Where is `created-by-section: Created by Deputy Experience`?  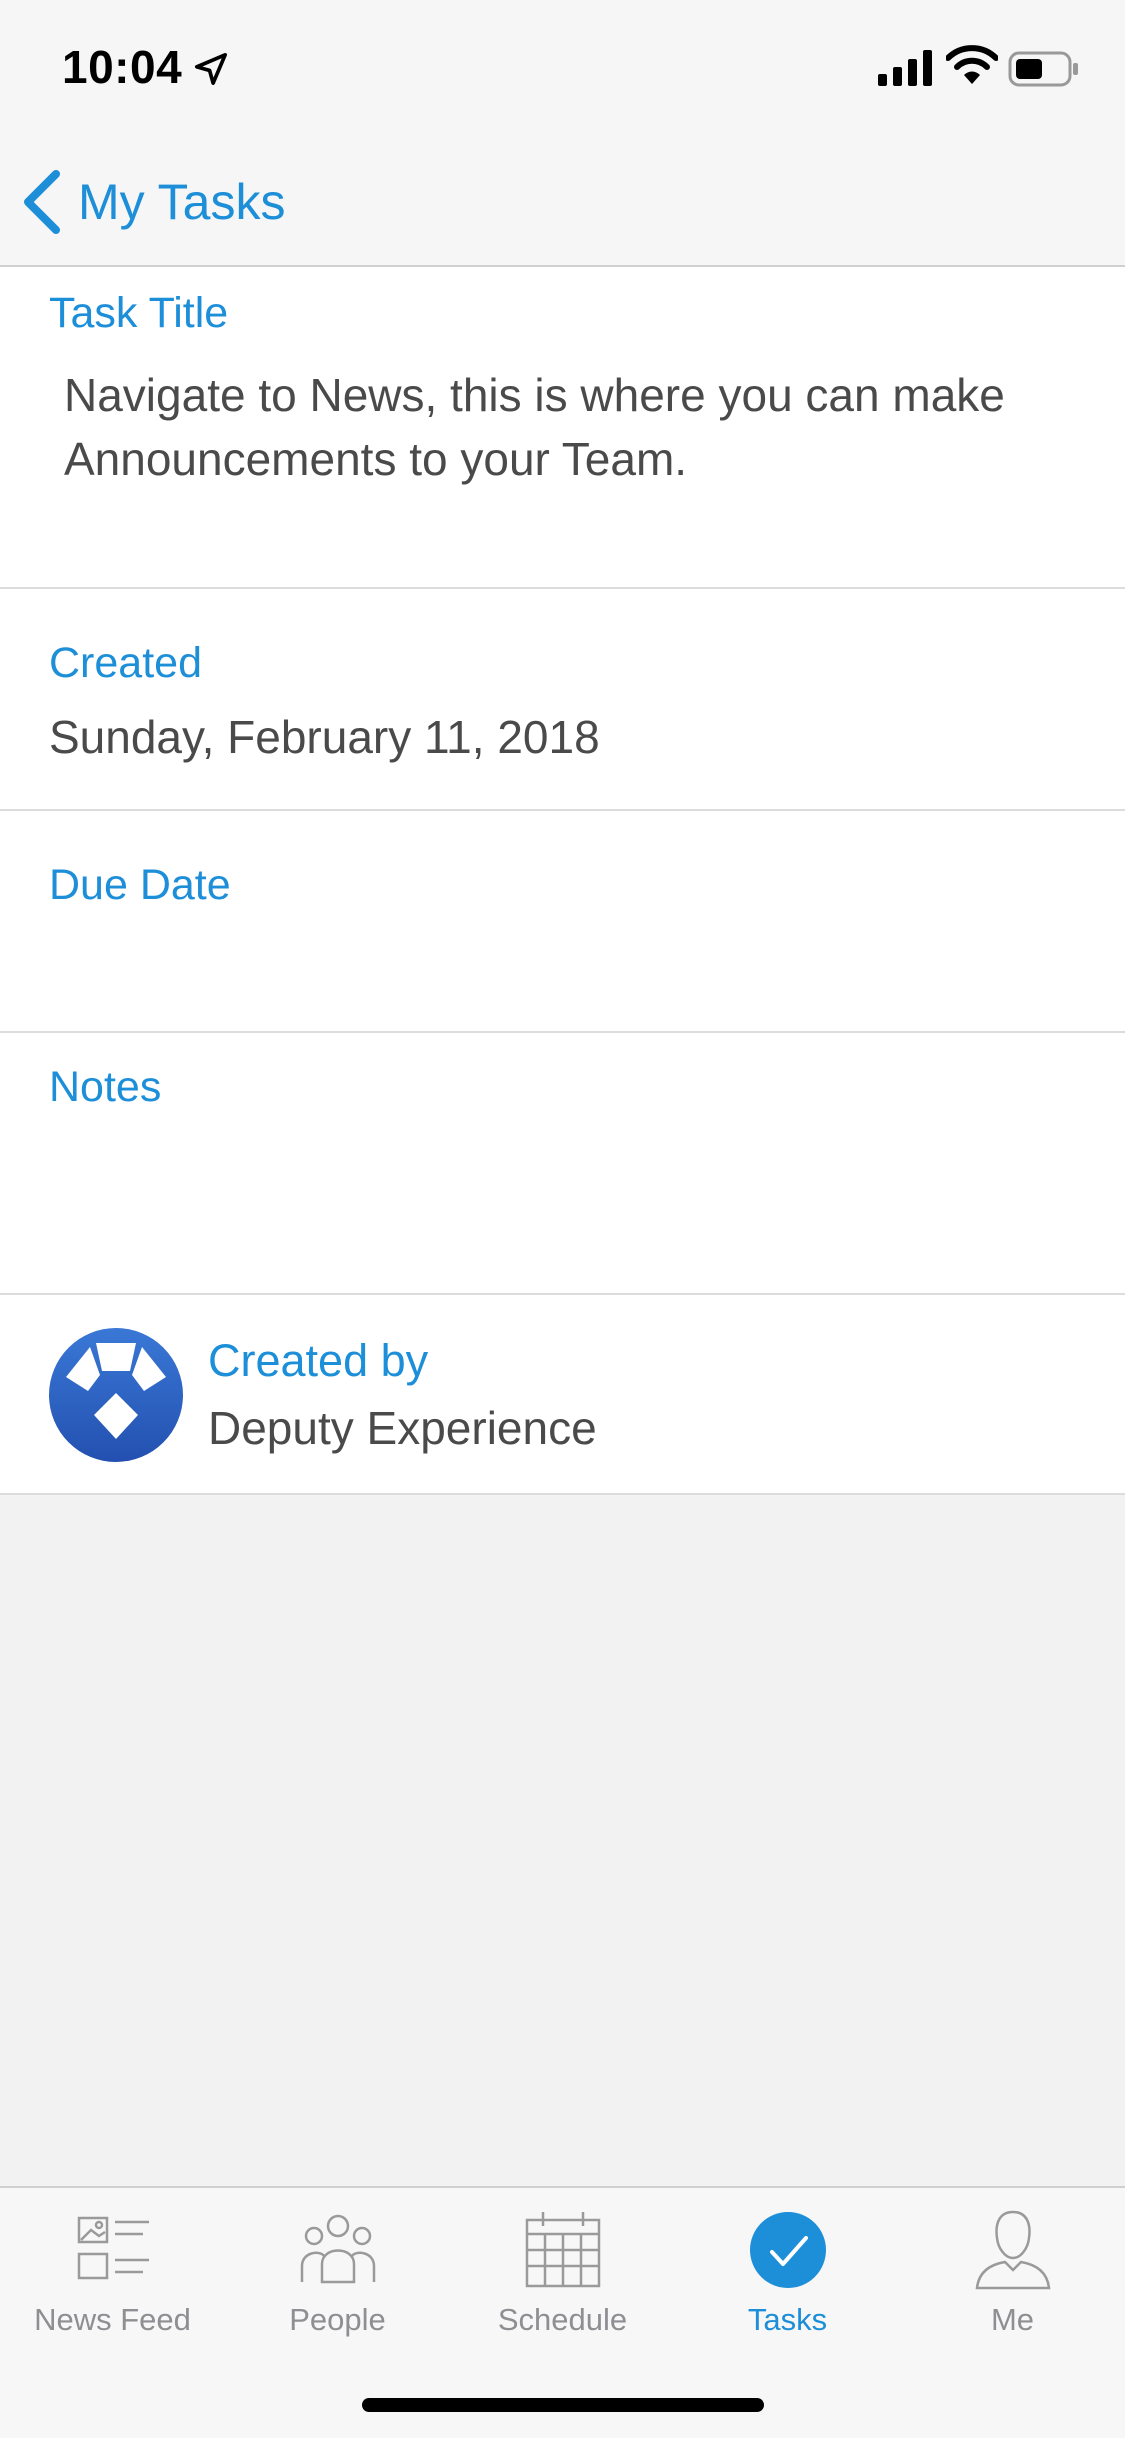 created-by-section: Created by Deputy Experience is located at coordinates (562, 1395).